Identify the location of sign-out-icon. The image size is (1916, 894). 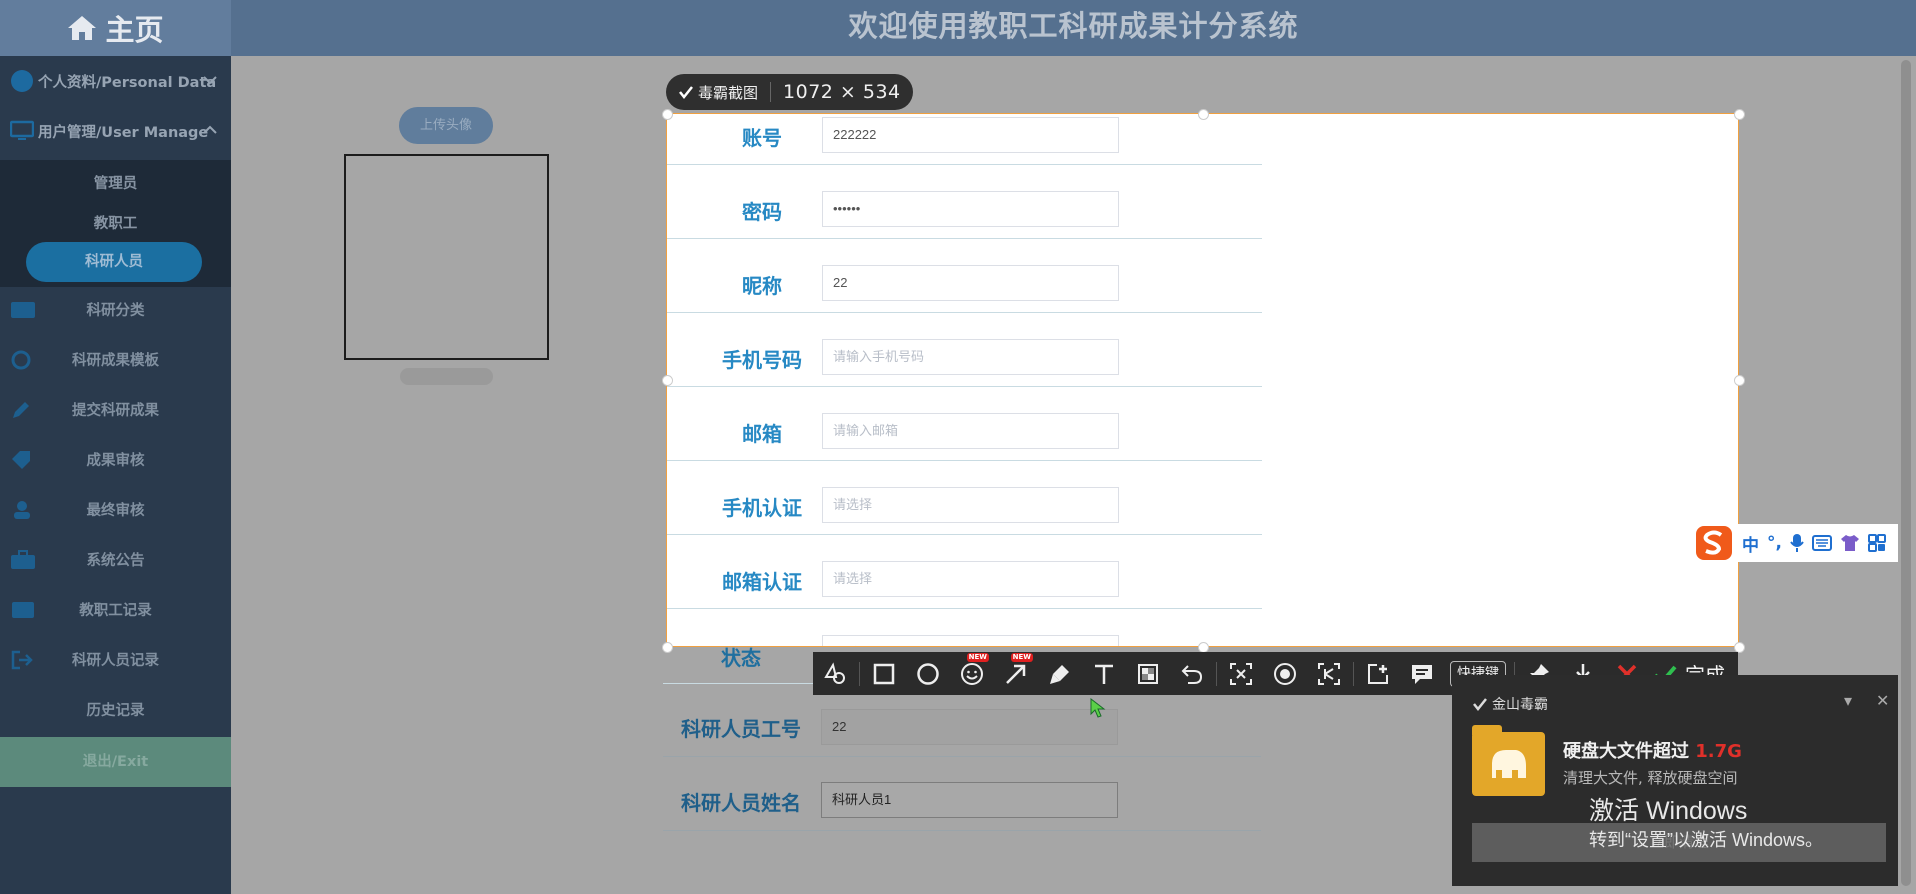
(22, 660).